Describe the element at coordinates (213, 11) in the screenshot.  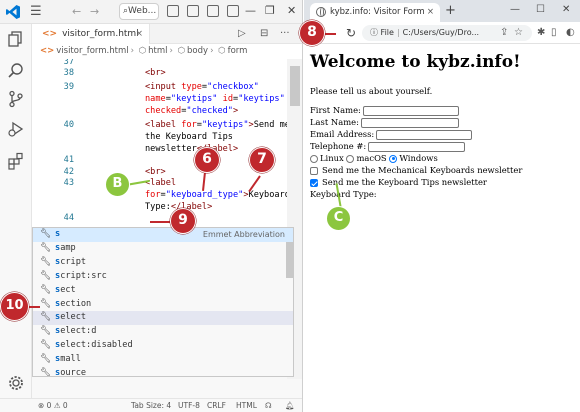
I see `toggle-secondary-sidebar-icon` at that location.